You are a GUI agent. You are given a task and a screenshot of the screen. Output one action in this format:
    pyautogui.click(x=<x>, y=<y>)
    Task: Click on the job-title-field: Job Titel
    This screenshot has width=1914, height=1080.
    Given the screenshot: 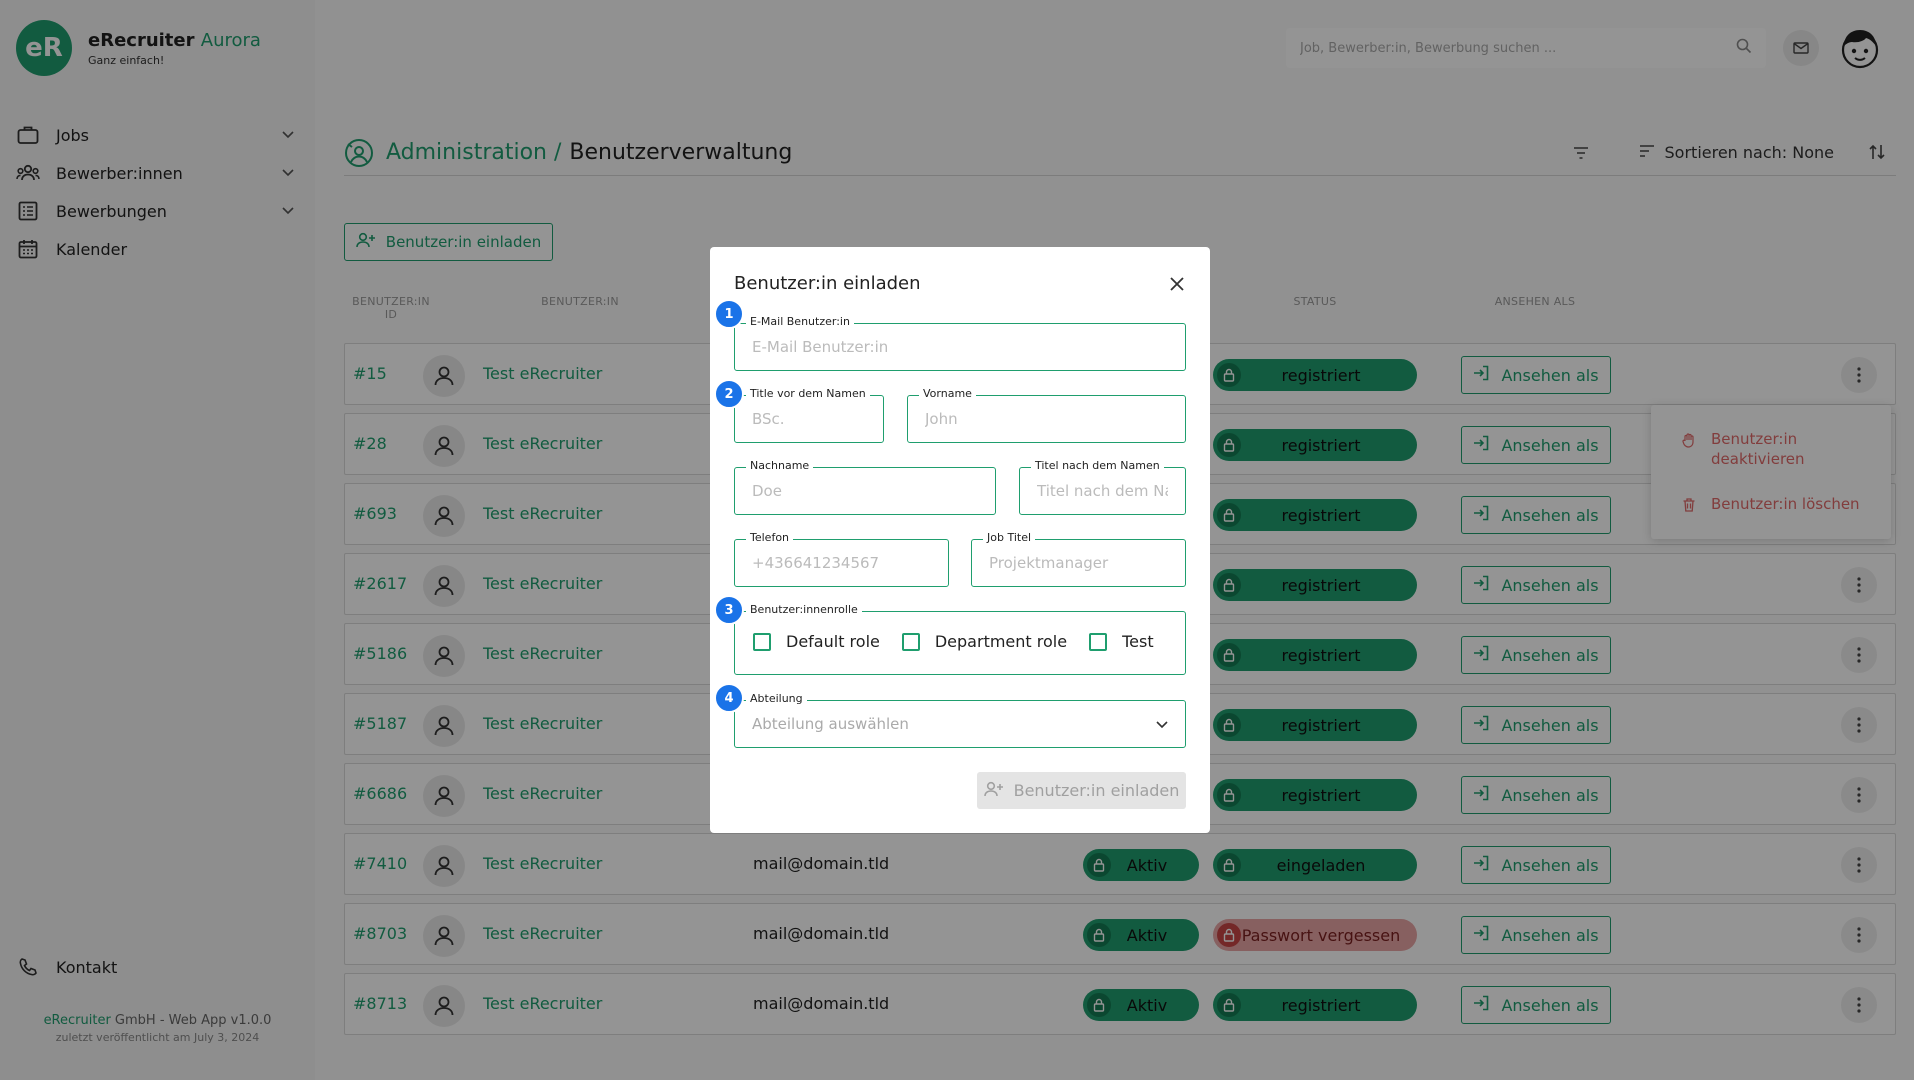 What is the action you would take?
    pyautogui.click(x=1078, y=559)
    